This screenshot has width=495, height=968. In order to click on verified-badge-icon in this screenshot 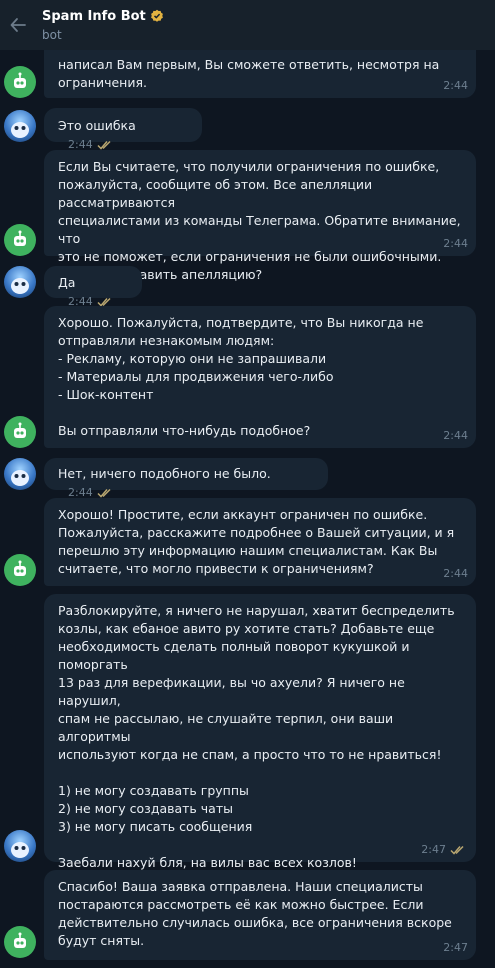, I will do `click(156, 15)`.